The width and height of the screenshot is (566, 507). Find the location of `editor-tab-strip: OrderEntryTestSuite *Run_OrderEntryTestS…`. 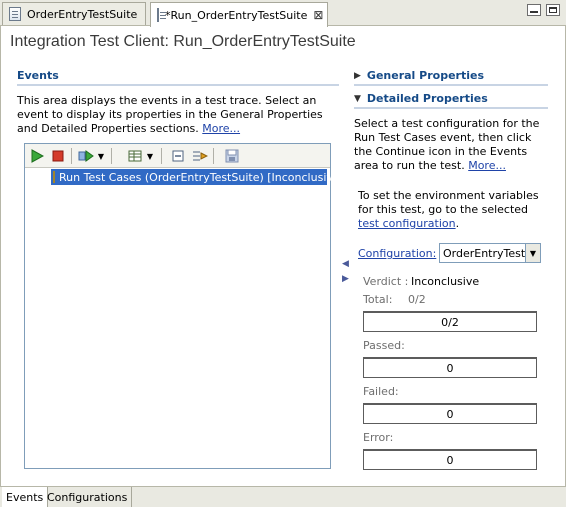

editor-tab-strip: OrderEntryTestSuite *Run_OrderEntryTestS… is located at coordinates (283, 13).